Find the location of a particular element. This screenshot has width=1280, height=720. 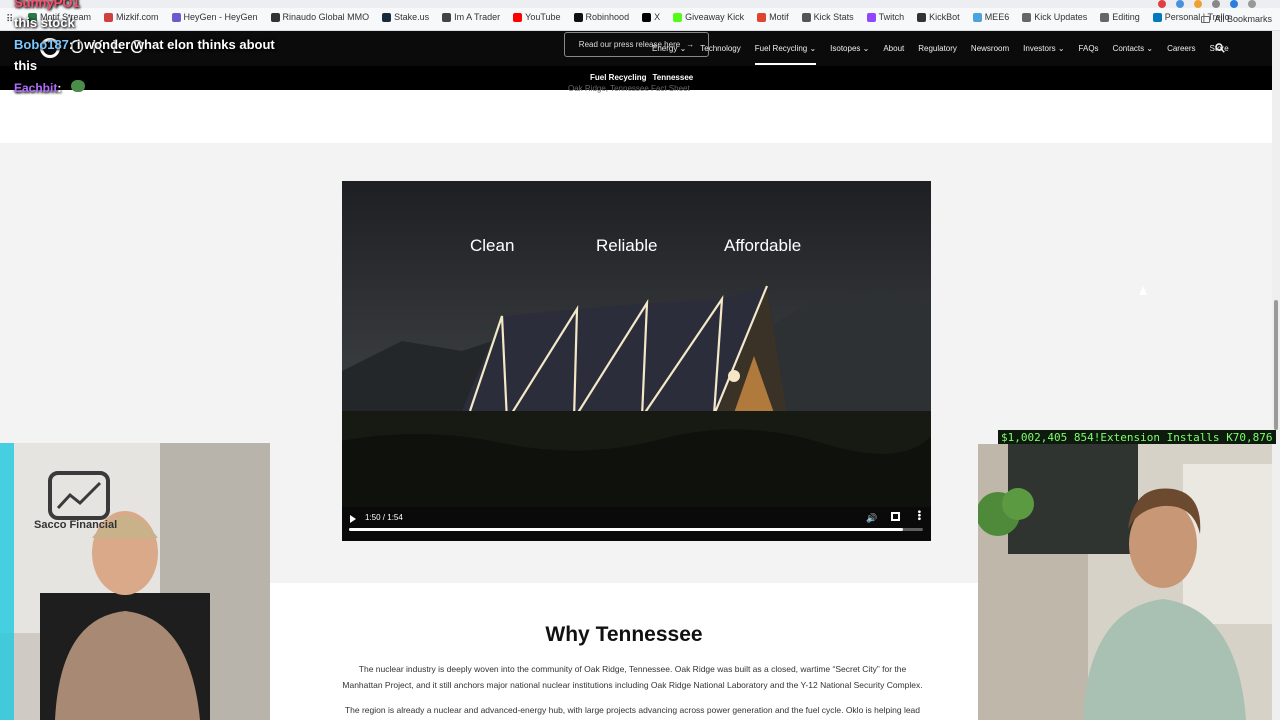

video-word-clean: Clean is located at coordinates (492, 245).